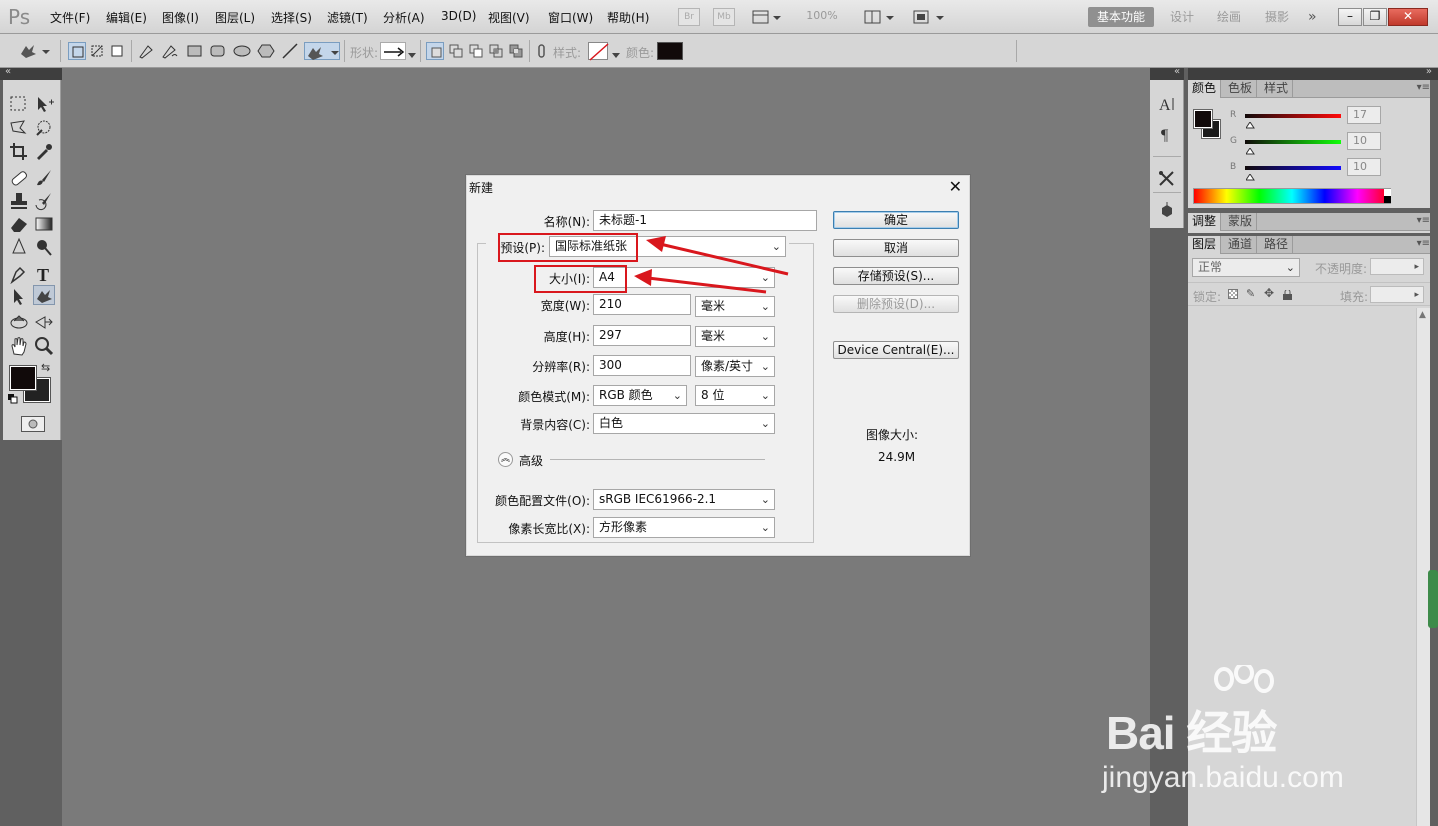  I want to click on line-icon, so click(290, 51).